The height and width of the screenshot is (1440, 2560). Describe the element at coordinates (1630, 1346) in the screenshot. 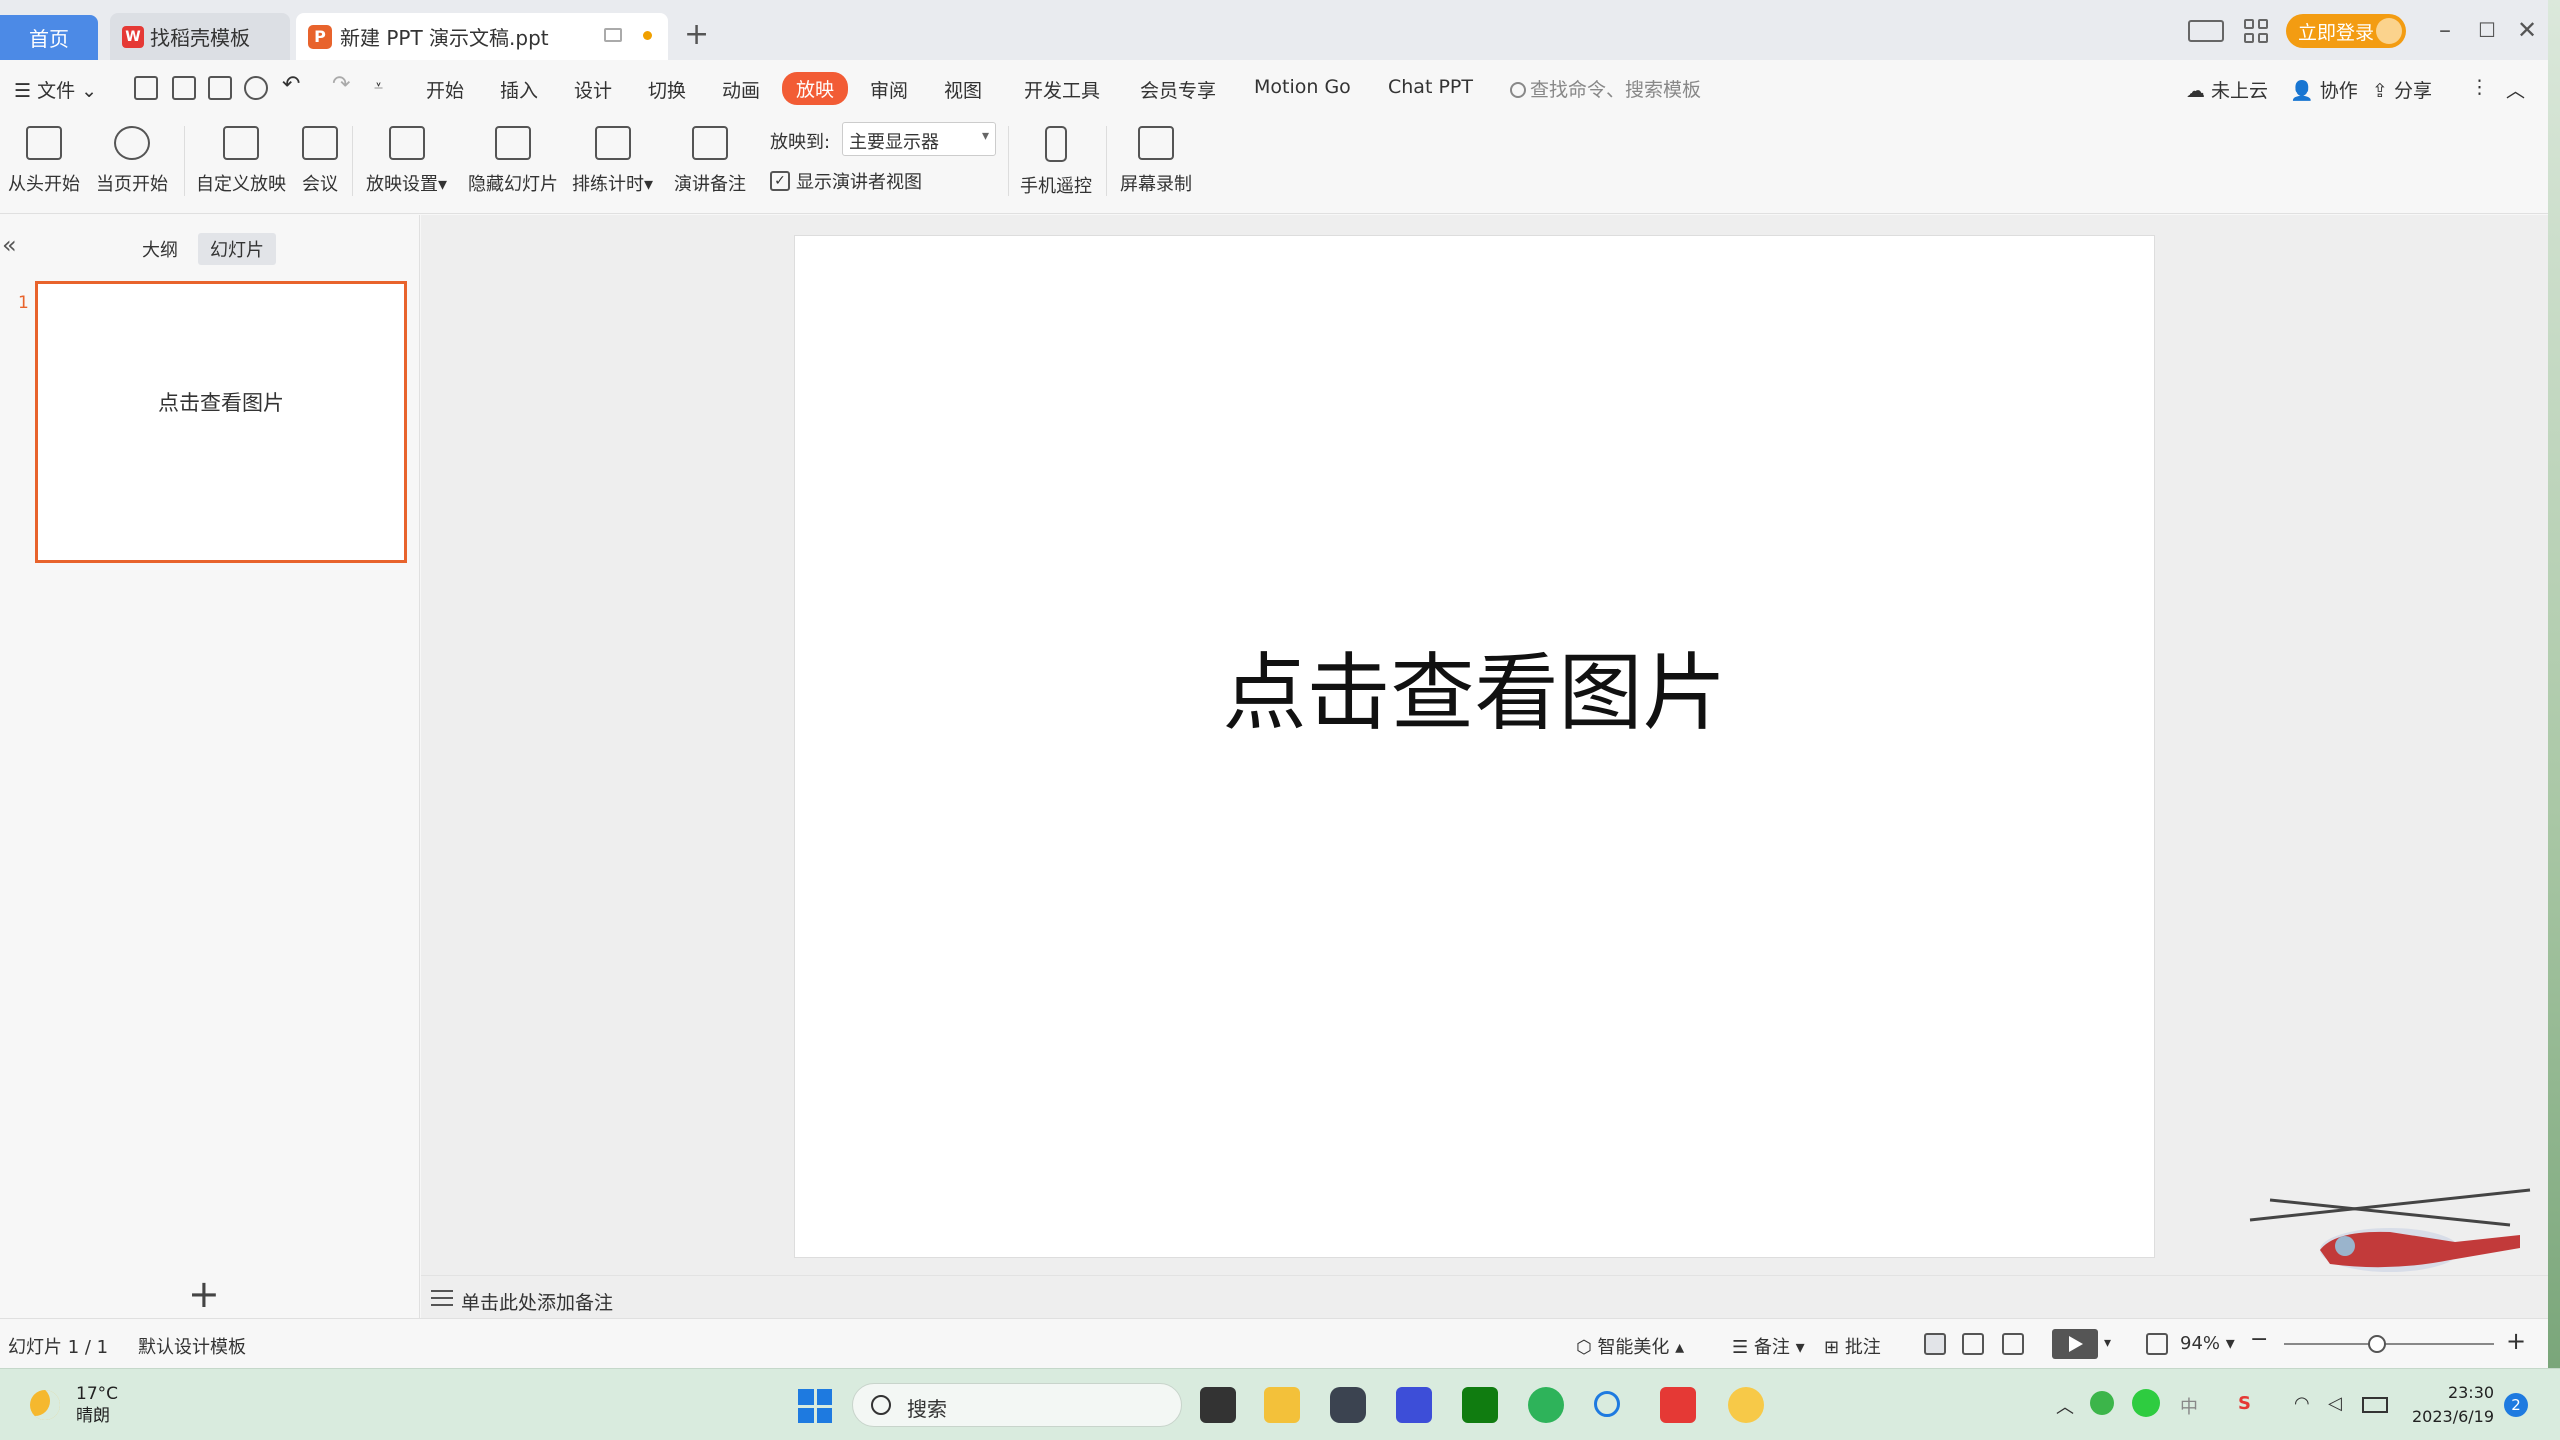

I see `beautify-button: ⬡ 智能美化 ▴` at that location.